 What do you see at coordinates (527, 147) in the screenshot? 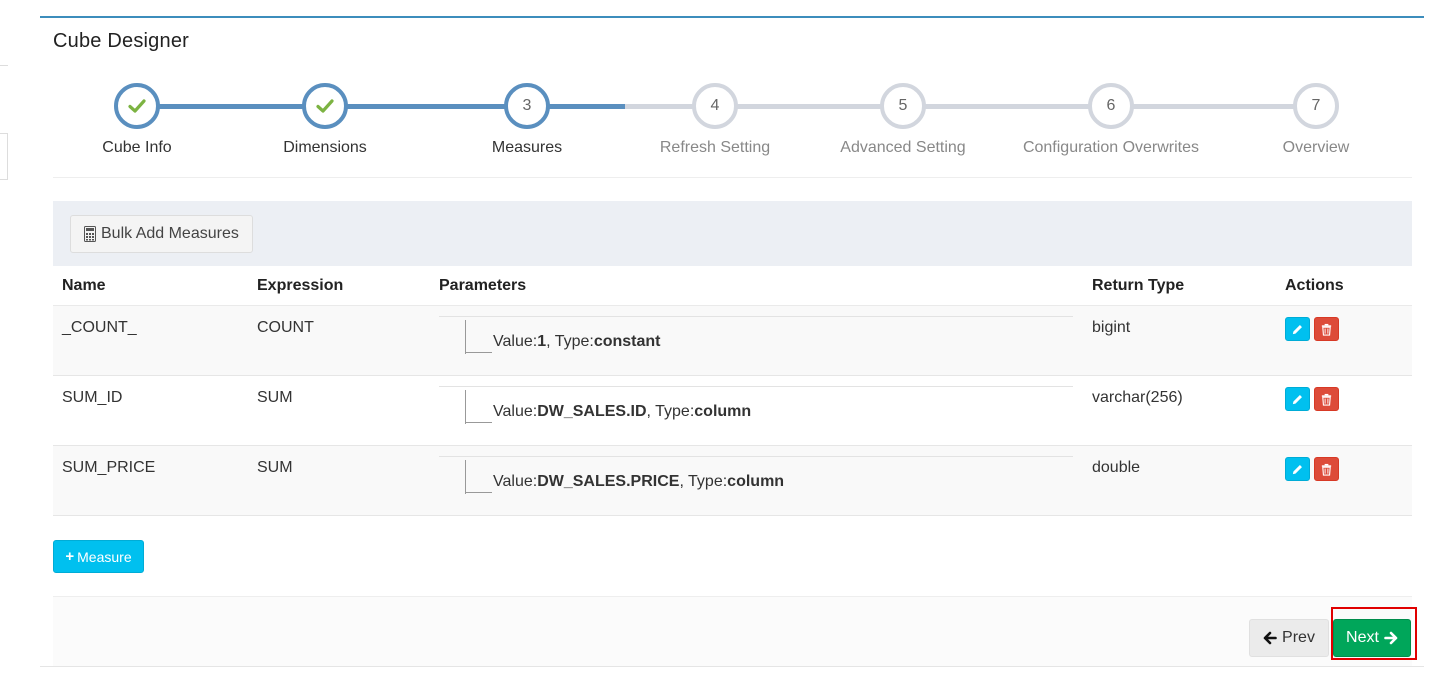
I see `step-label: Measures` at bounding box center [527, 147].